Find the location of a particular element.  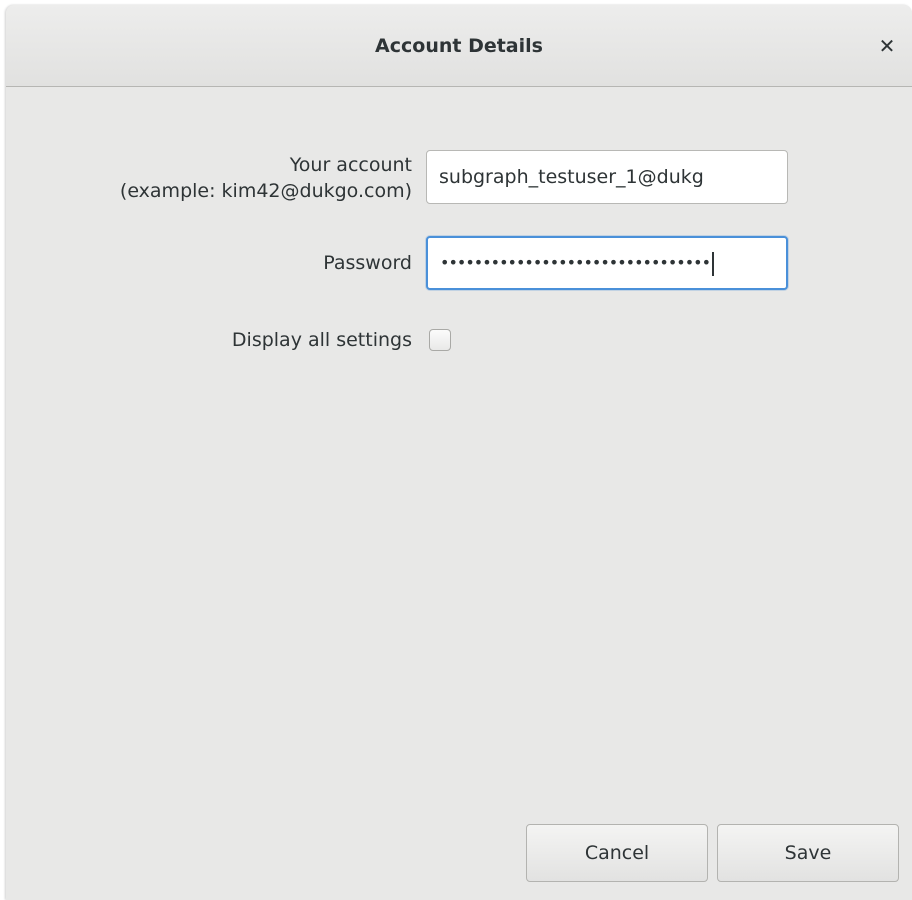

account-input: subgraph_testuser_1@dukg is located at coordinates (607, 177).